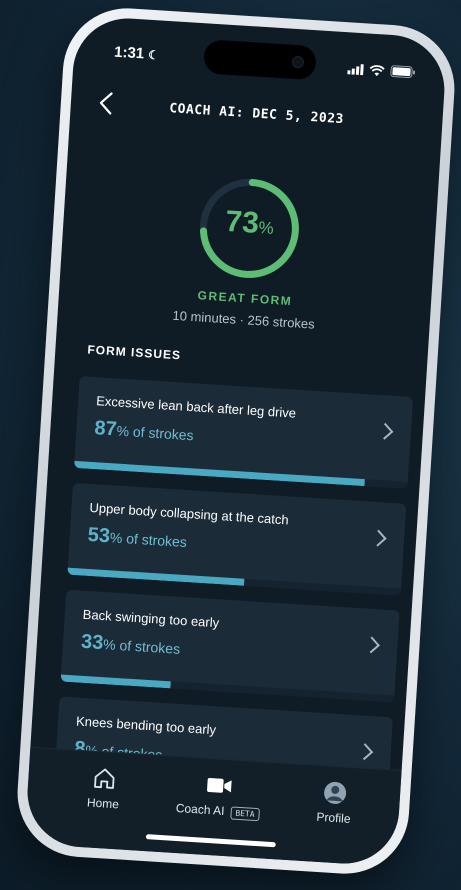 This screenshot has height=890, width=461. Describe the element at coordinates (230, 646) in the screenshot. I see `issue-card: Back swinging too early 33% of strokes` at that location.